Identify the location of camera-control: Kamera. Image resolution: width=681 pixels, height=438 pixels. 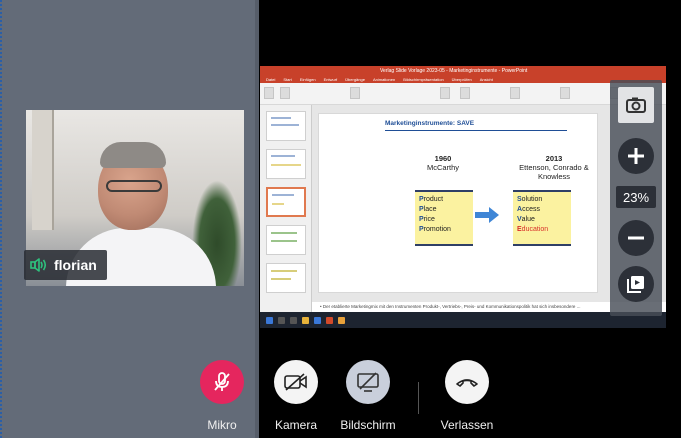
(296, 396).